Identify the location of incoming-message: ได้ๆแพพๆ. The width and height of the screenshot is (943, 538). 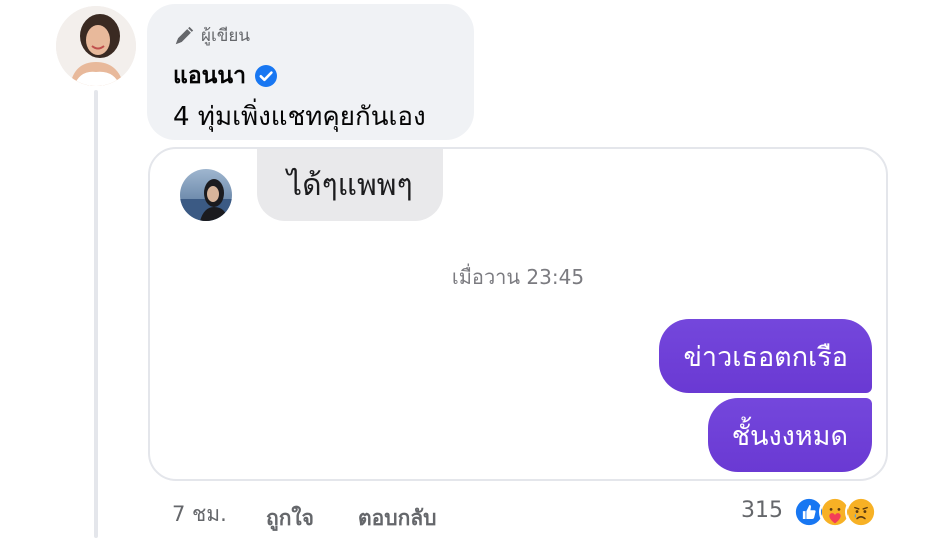
(350, 185).